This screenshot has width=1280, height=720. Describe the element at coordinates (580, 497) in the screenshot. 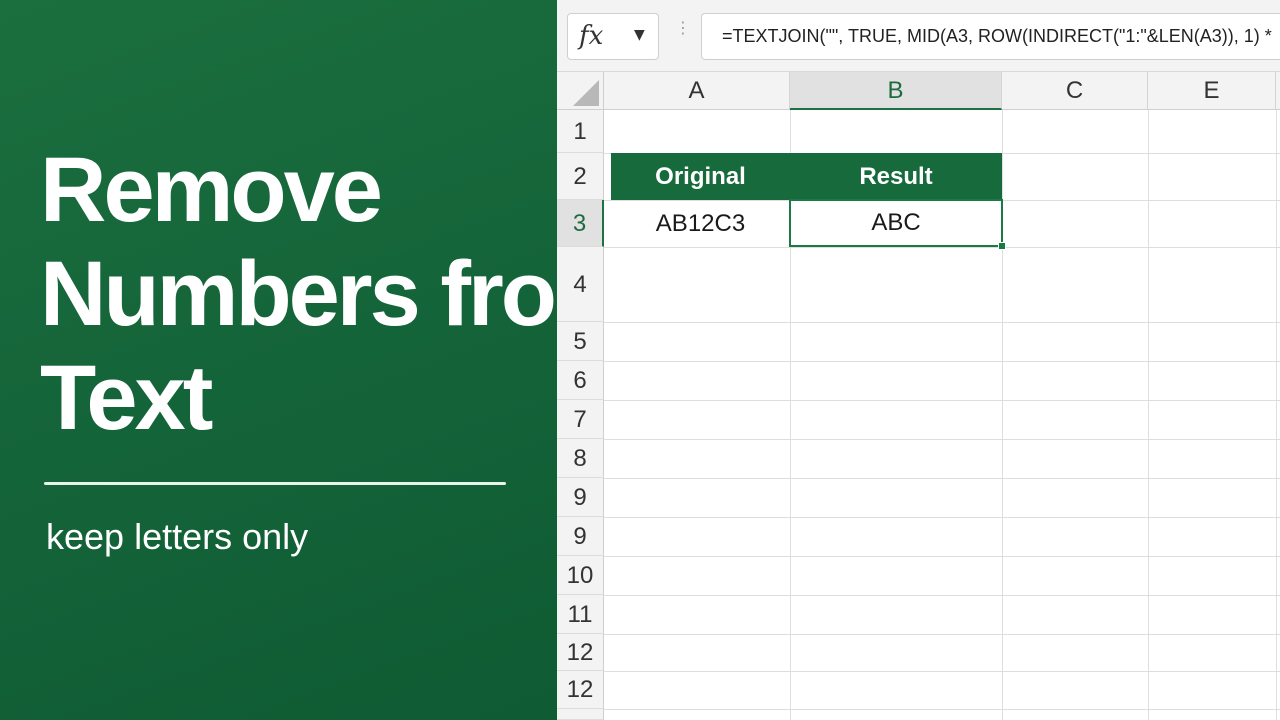

I see `row-header-9: 9` at that location.